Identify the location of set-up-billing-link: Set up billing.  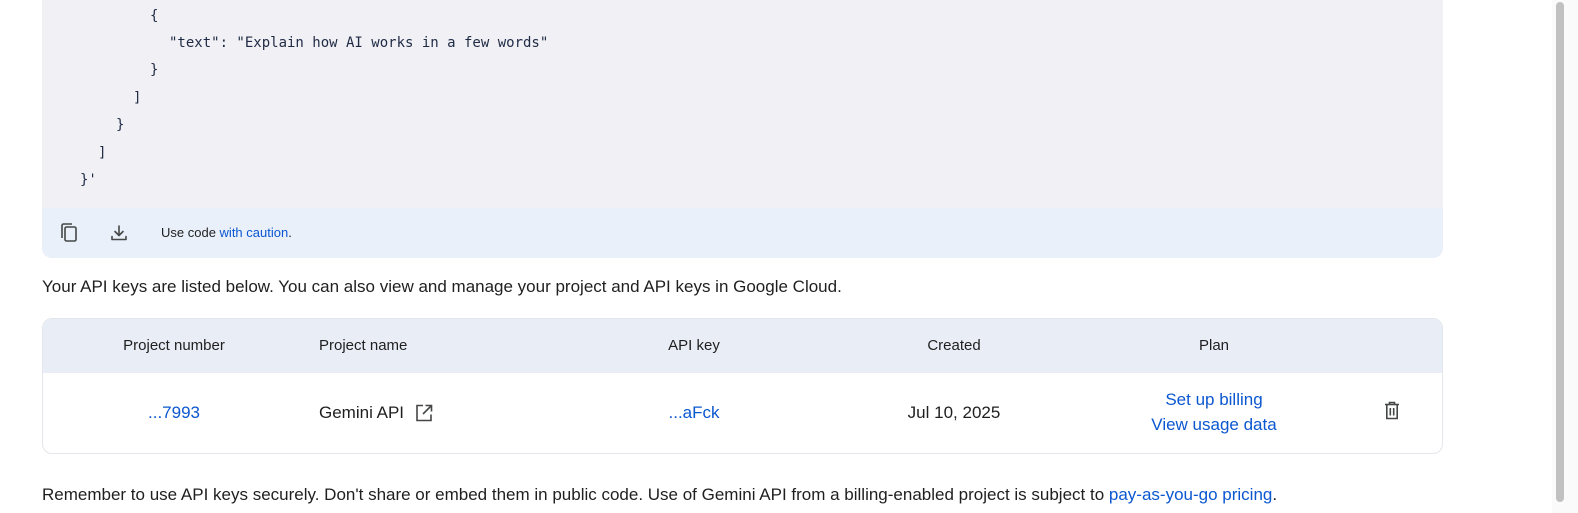
(1213, 400).